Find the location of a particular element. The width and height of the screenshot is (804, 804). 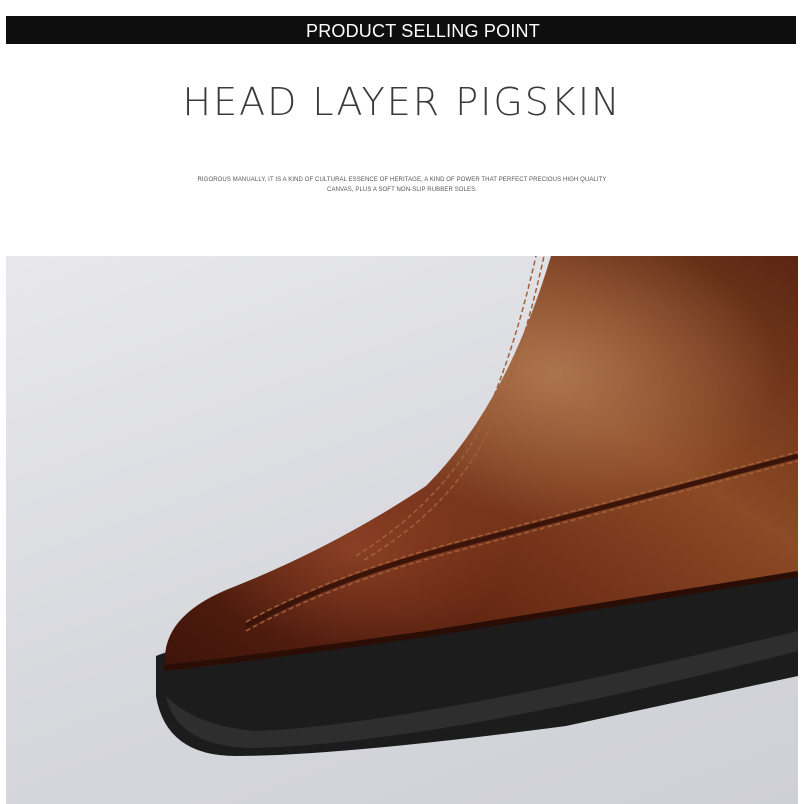

page-title: HEAD LAYER PIGSKIN is located at coordinates (402, 102).